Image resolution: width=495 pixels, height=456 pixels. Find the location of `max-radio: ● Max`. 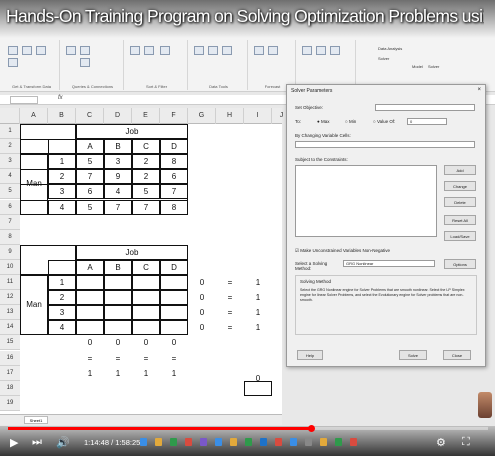

max-radio: ● Max is located at coordinates (323, 121).